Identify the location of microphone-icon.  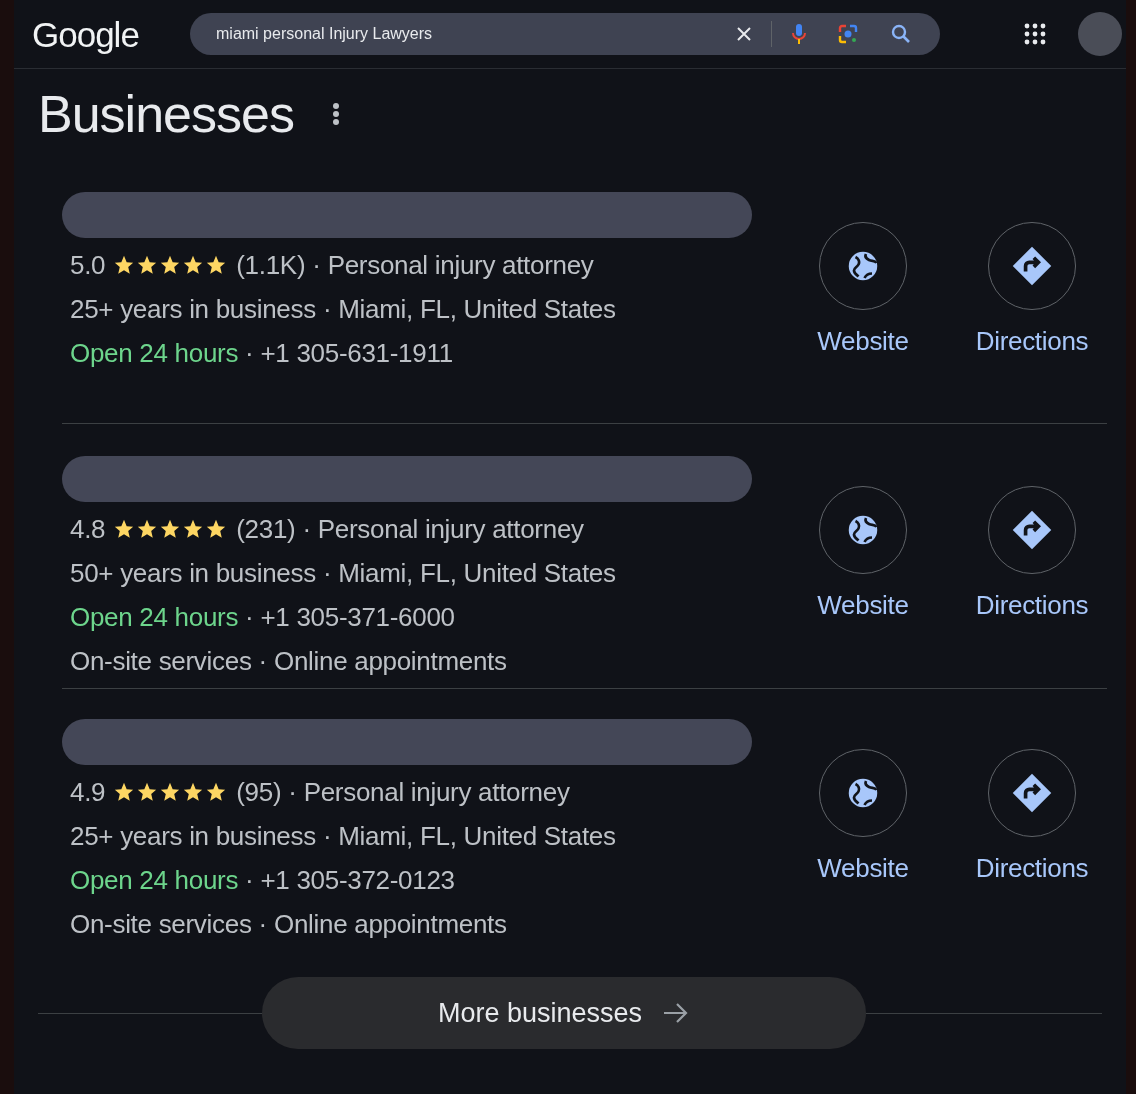
(799, 34).